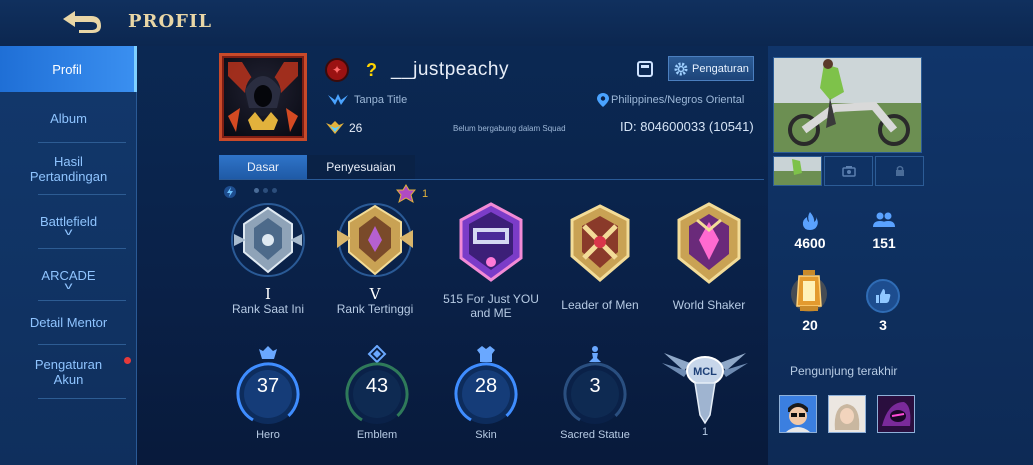 This screenshot has height=465, width=1033. Describe the element at coordinates (268, 309) in the screenshot. I see `medal-label: Rank Saat Ini` at that location.